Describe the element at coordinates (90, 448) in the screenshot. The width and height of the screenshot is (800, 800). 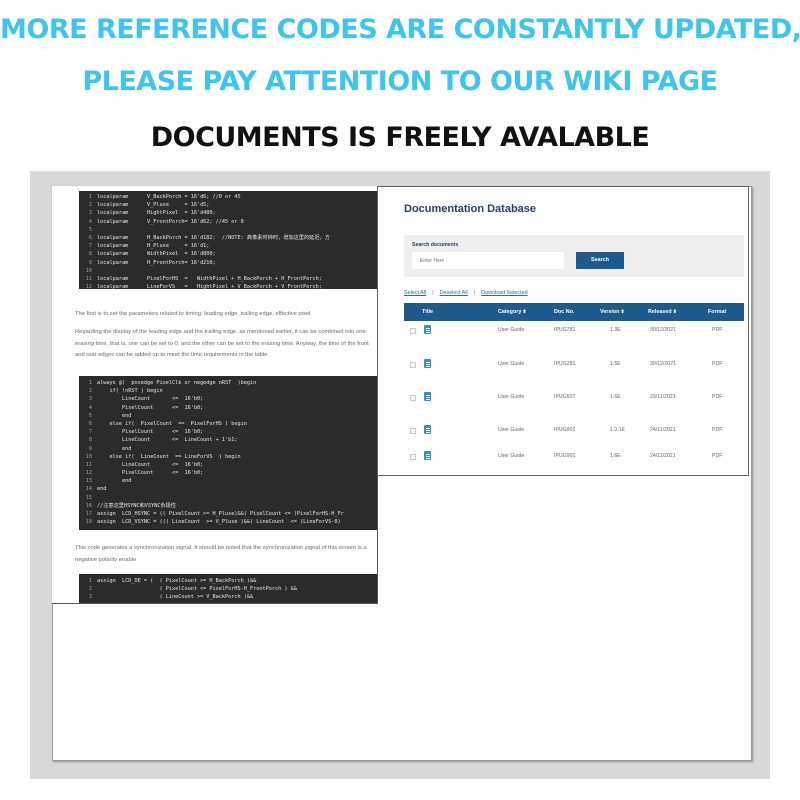
I see `line-number: 9` at that location.